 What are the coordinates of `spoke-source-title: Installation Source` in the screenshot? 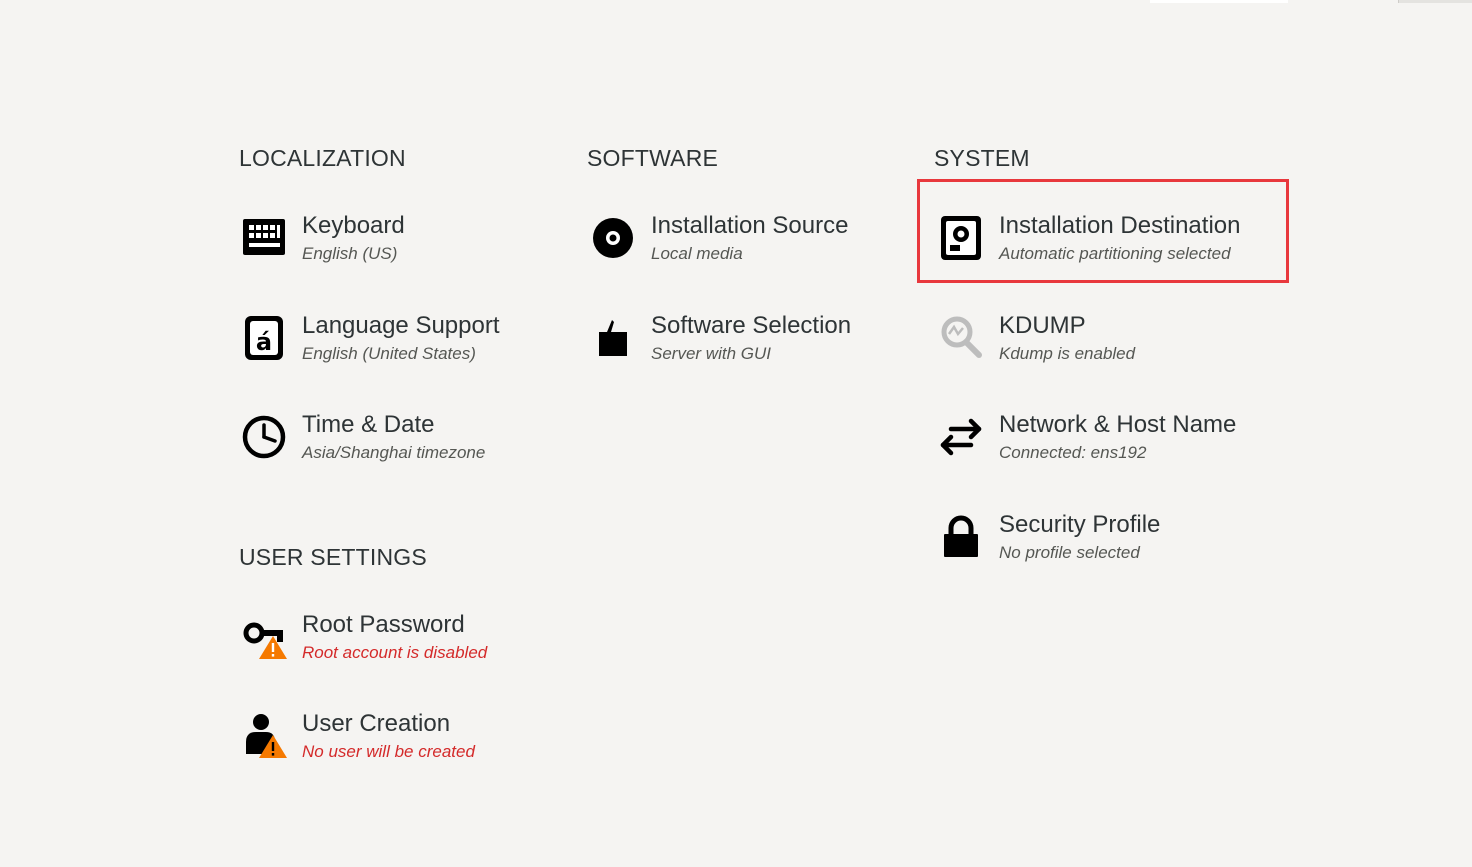 It's located at (750, 225).